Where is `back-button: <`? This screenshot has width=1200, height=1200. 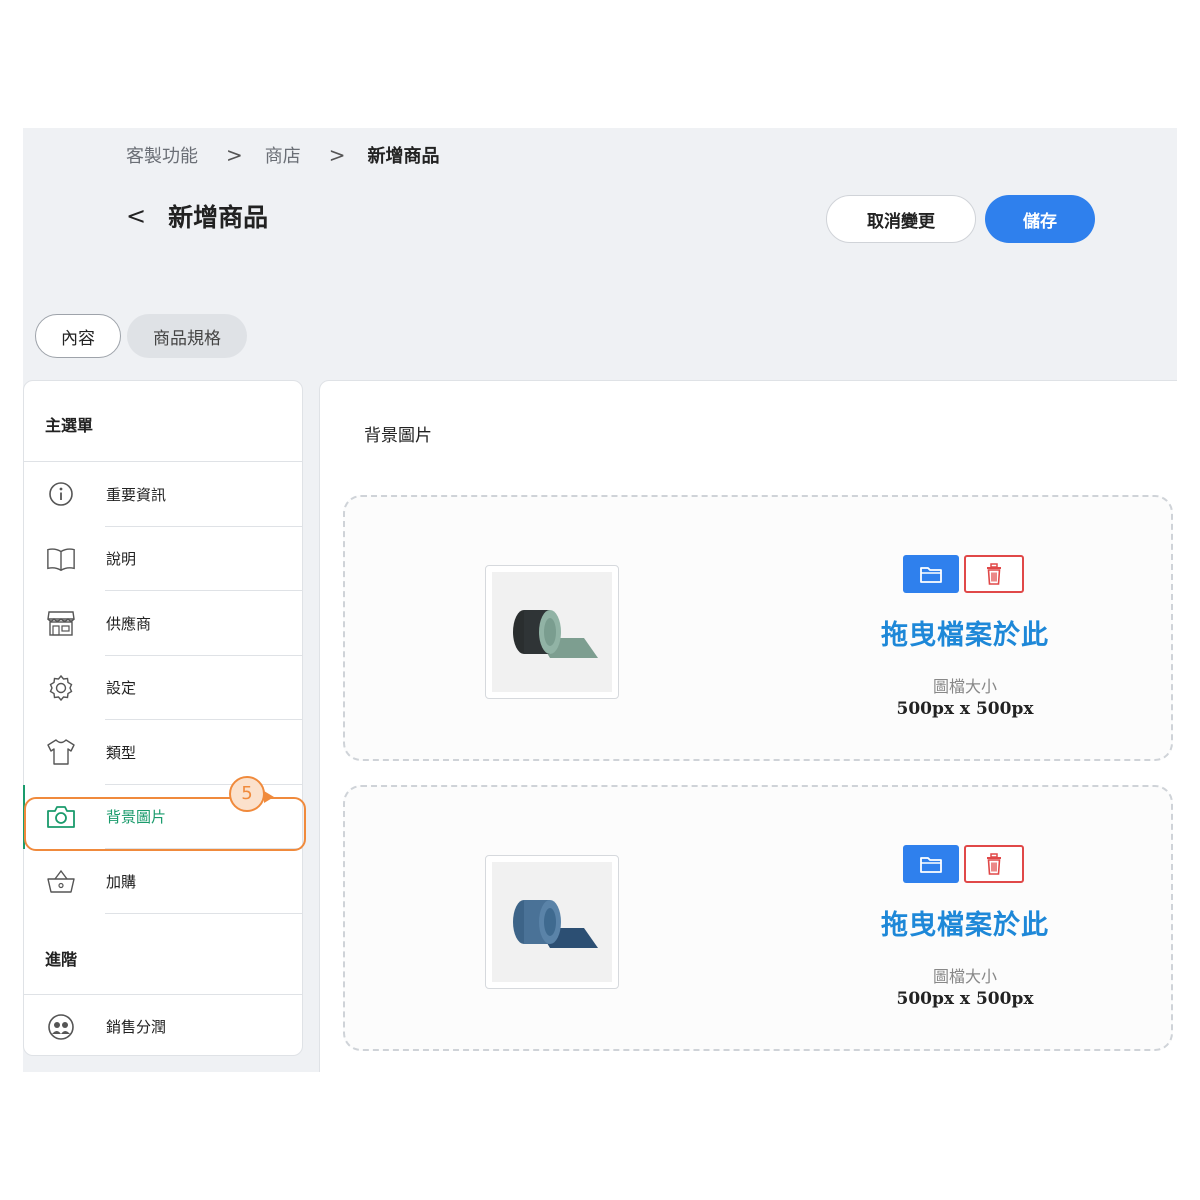 back-button: < is located at coordinates (136, 216).